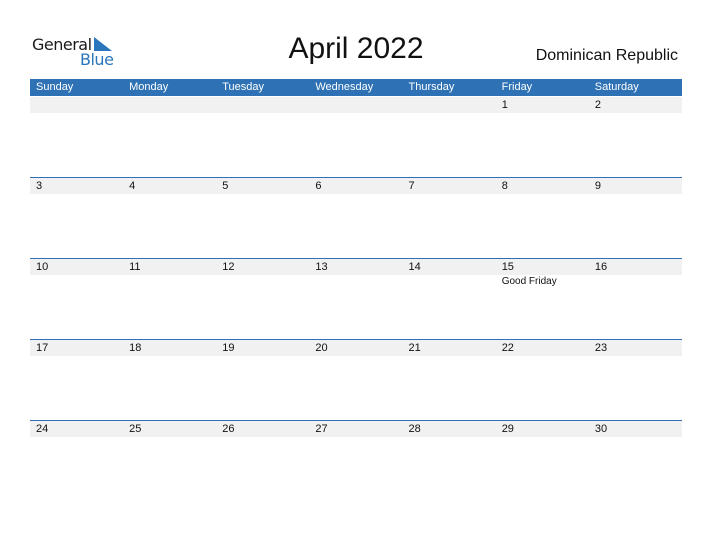 This screenshot has height=550, width=712. I want to click on week-row: 12, so click(356, 136).